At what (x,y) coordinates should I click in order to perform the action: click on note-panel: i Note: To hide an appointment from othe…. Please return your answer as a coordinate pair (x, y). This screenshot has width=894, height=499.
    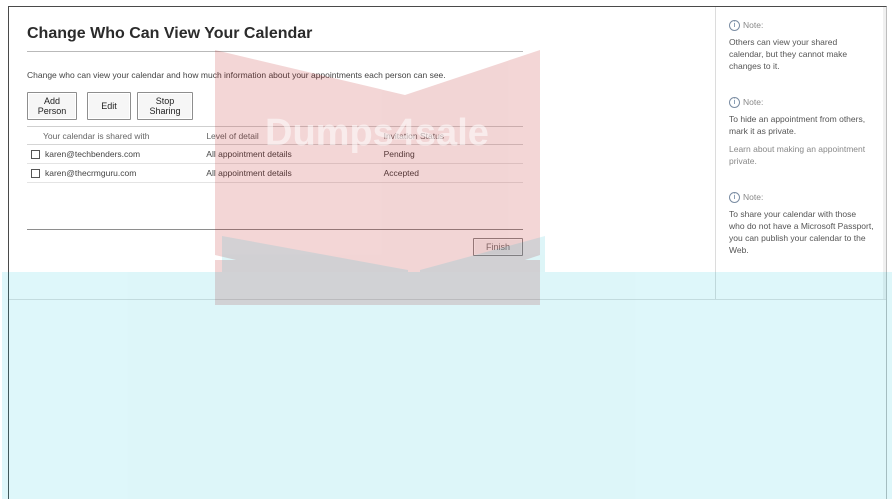
    Looking at the image, I should click on (801, 131).